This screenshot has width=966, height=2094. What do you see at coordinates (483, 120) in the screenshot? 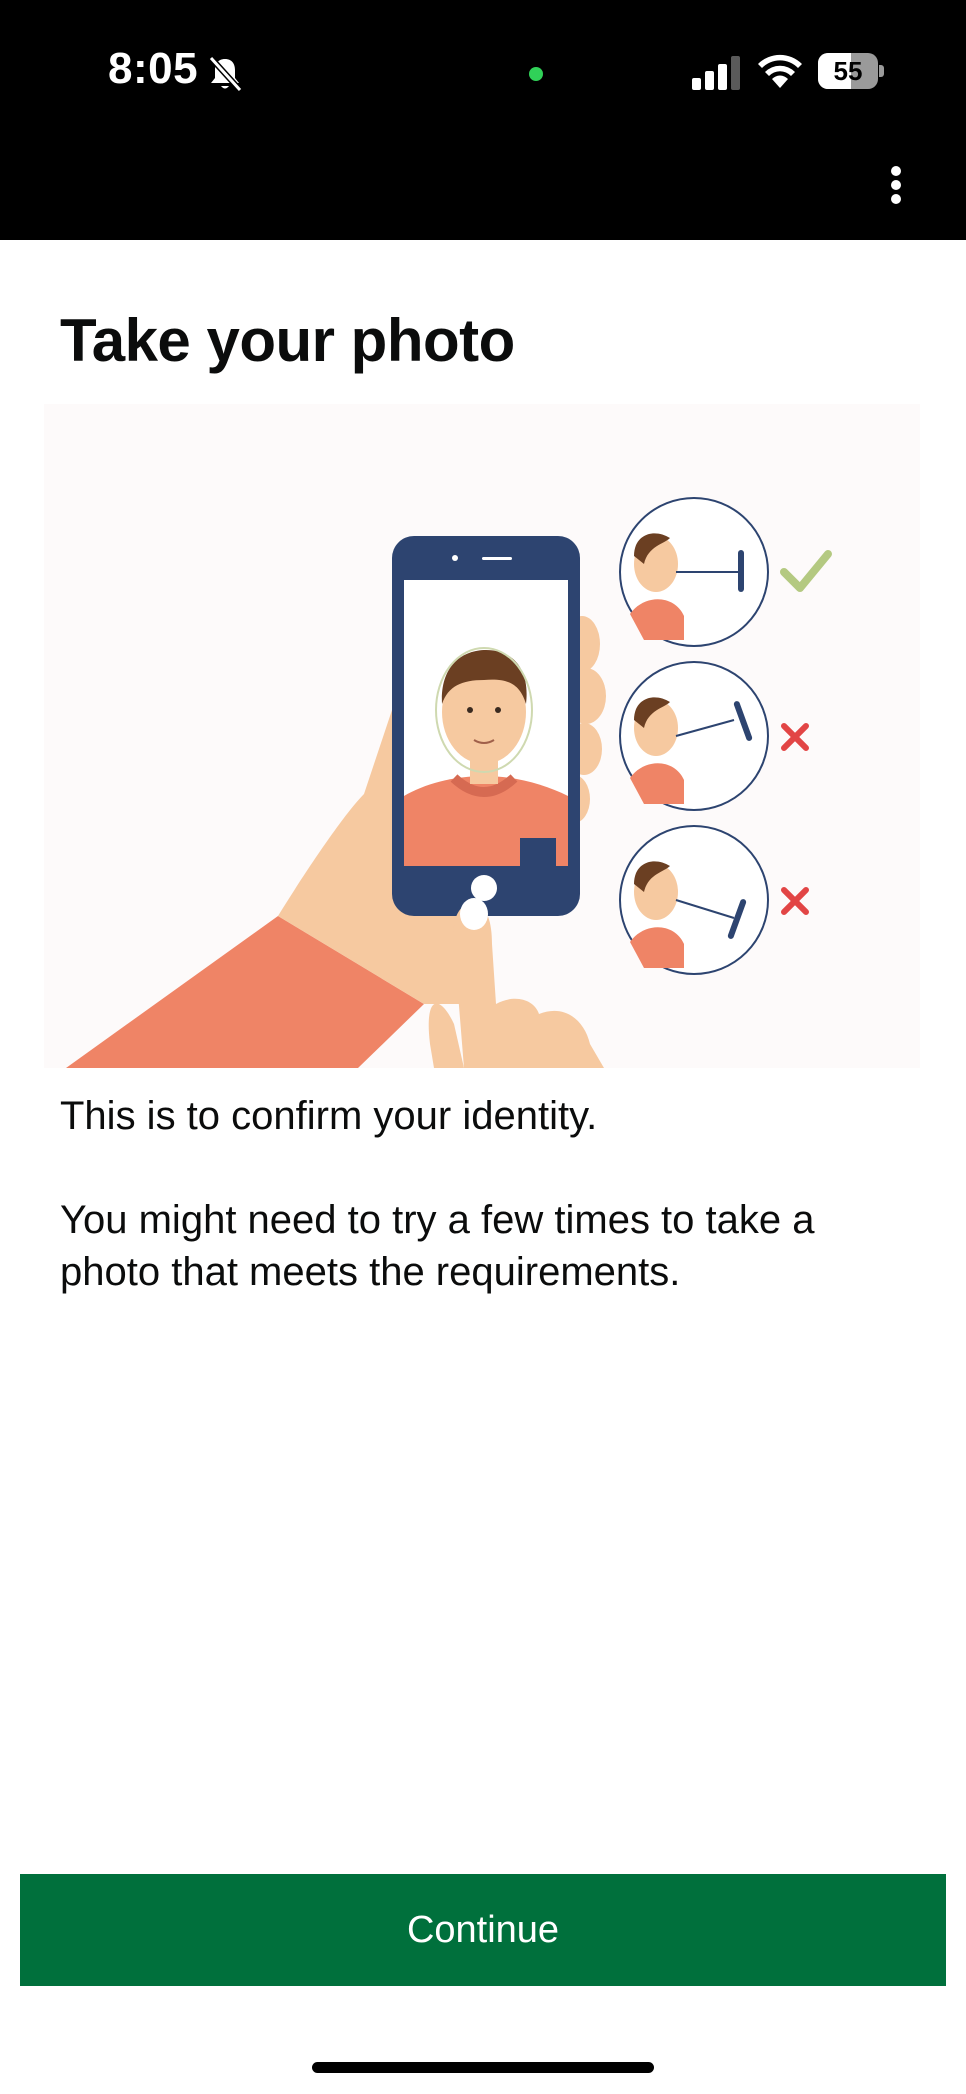
I see `status-bar: 8:05 55` at bounding box center [483, 120].